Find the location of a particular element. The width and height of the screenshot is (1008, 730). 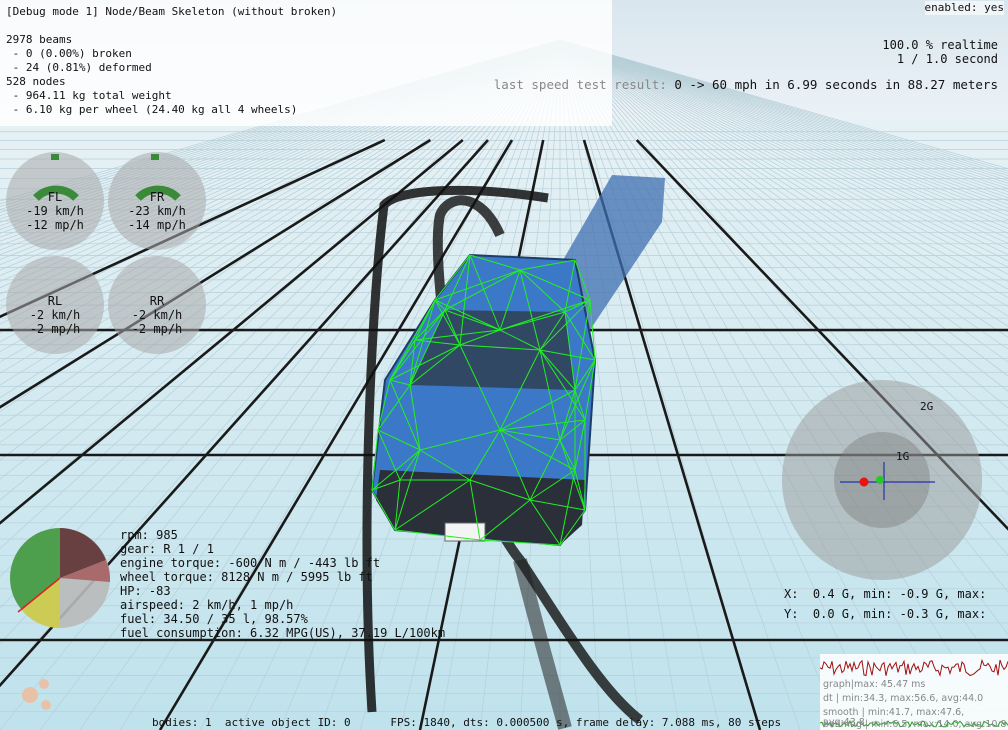

wheel-gauge-rl: RL -2 km/h -2 mp/h is located at coordinates (55, 305).